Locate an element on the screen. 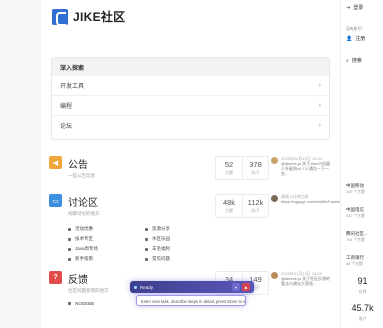 This screenshot has height=328, width=383. megaphone-icon: ◀ is located at coordinates (55, 162).